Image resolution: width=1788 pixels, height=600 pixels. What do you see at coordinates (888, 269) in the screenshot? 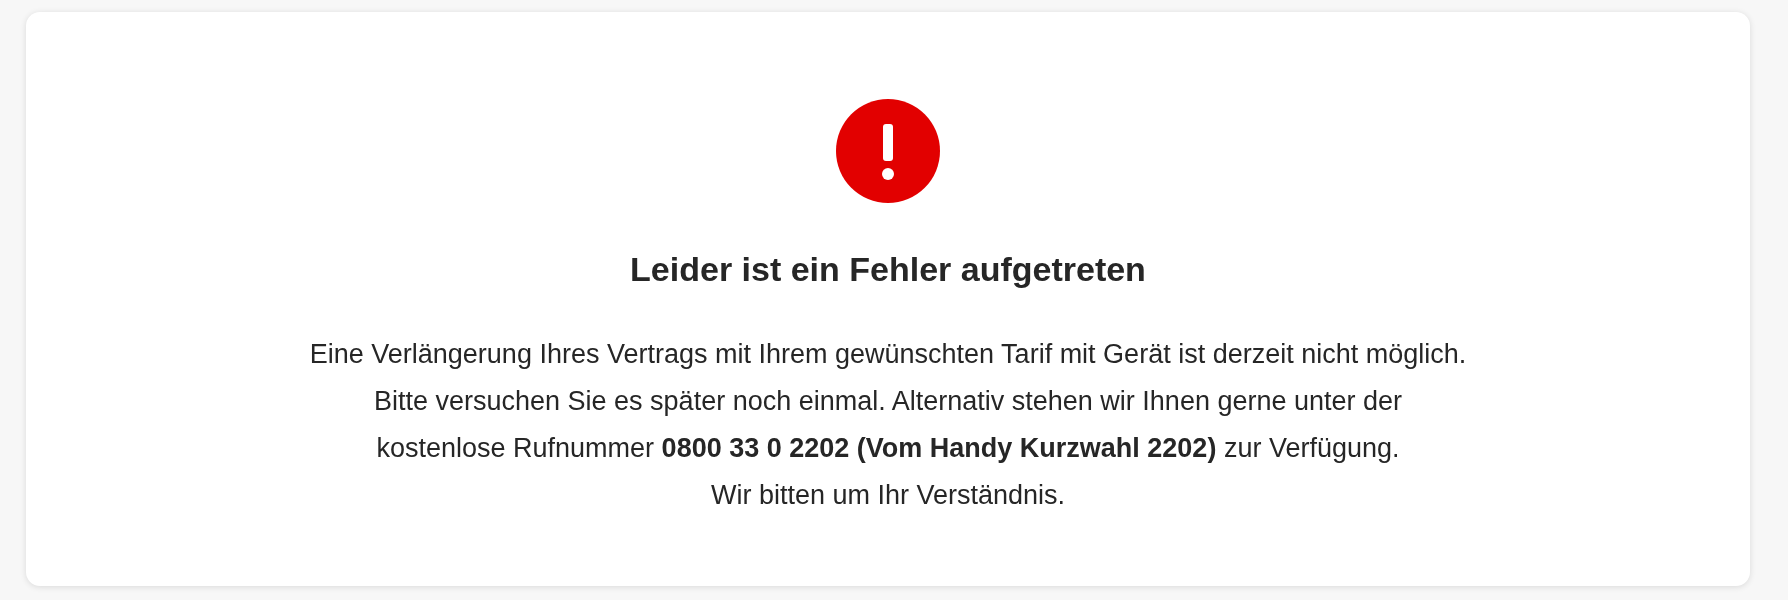
I see `error-title: Leider ist ein Fehler aufgetreten` at bounding box center [888, 269].